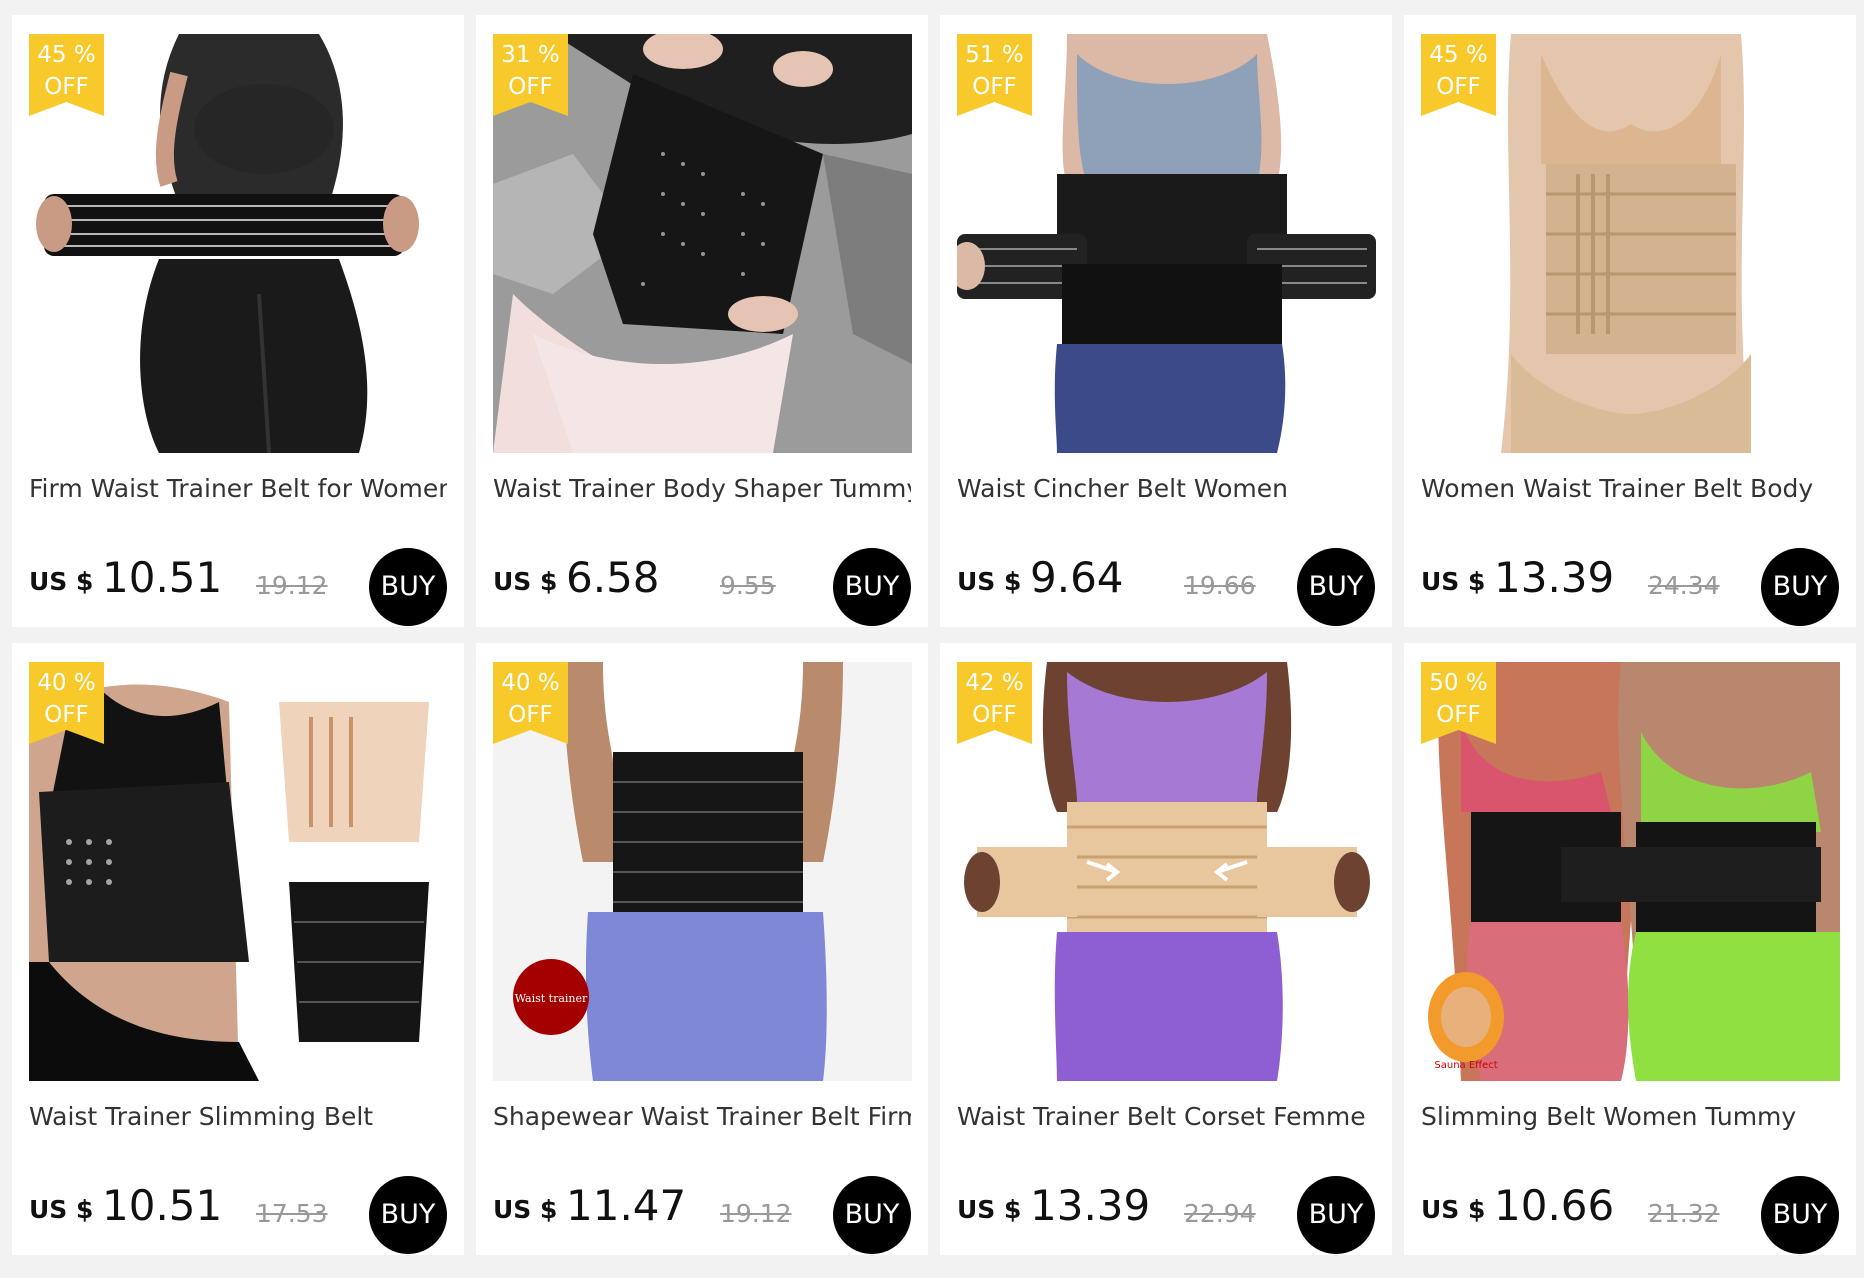 This screenshot has width=1864, height=1278. Describe the element at coordinates (1465, 1065) in the screenshot. I see `image-caption-sauna-effect: Sauna Effect` at that location.